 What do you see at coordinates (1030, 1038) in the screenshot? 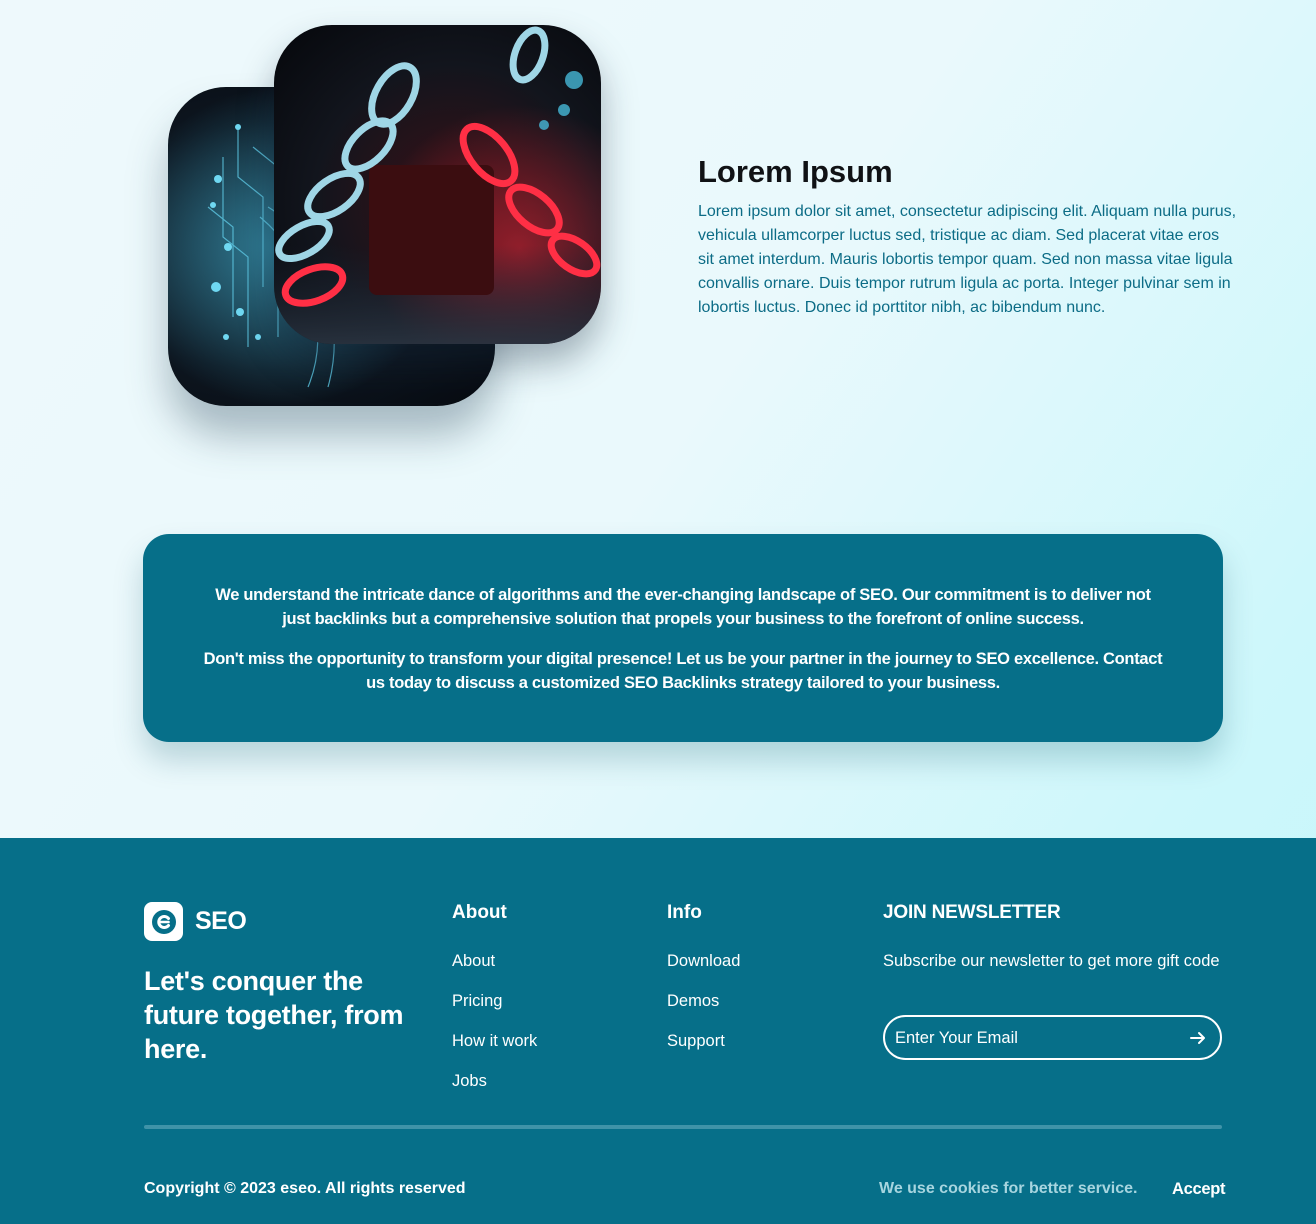
I see `email-input` at bounding box center [1030, 1038].